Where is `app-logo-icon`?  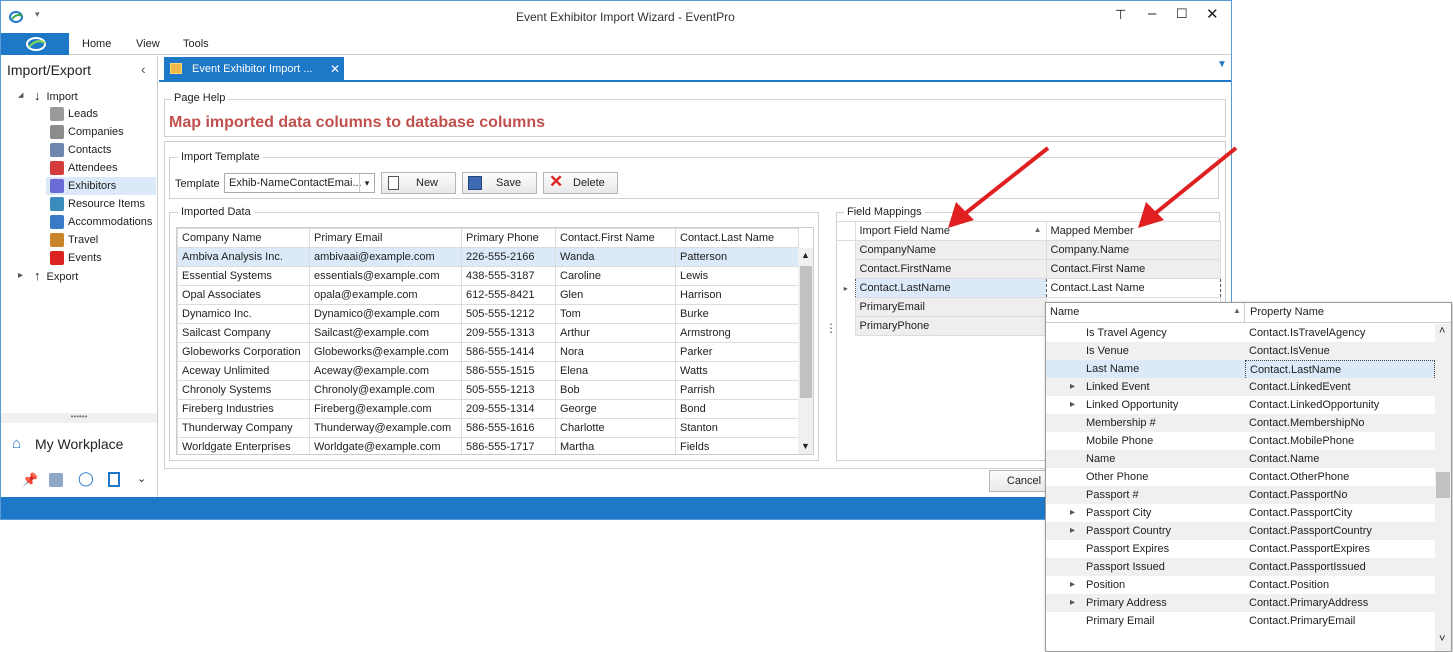
app-logo-icon is located at coordinates (16, 17).